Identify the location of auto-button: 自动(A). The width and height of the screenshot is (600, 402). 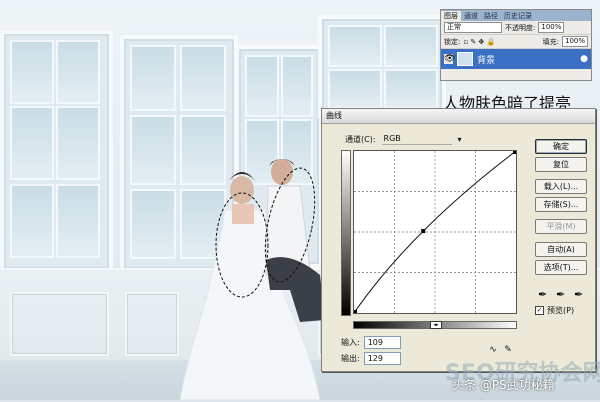
(561, 249).